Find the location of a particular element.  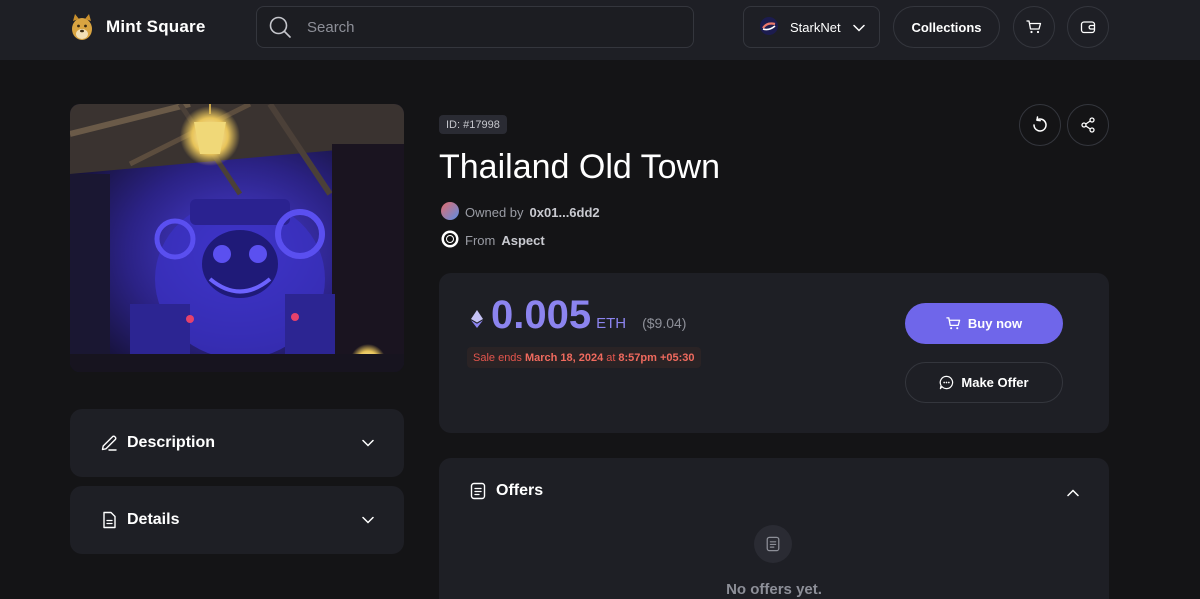

collections-label: Collections is located at coordinates (946, 27).